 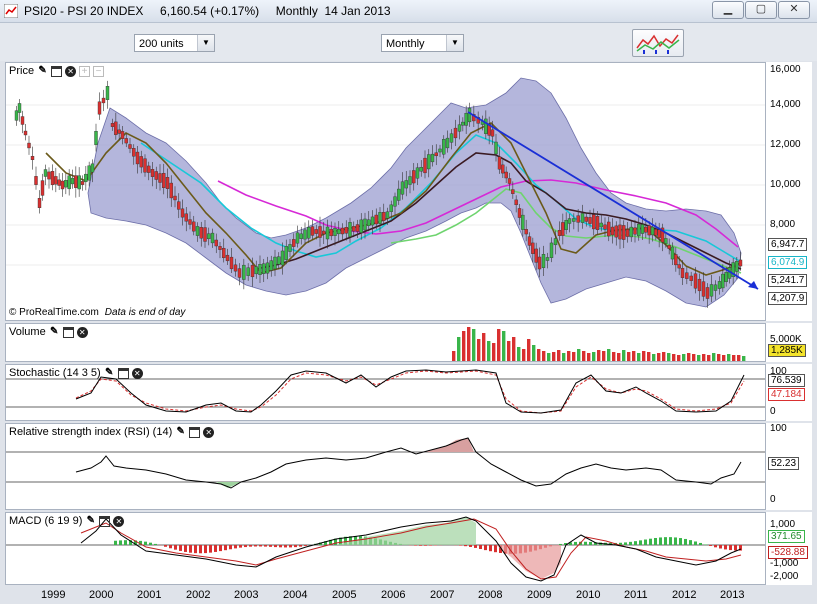 What do you see at coordinates (85, 71) in the screenshot?
I see `zoom-in-icon: +` at bounding box center [85, 71].